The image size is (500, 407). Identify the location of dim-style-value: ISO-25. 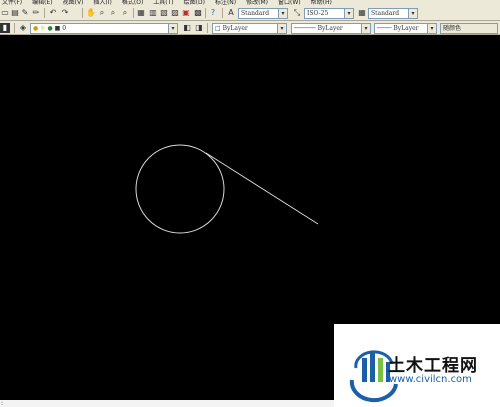
(318, 13).